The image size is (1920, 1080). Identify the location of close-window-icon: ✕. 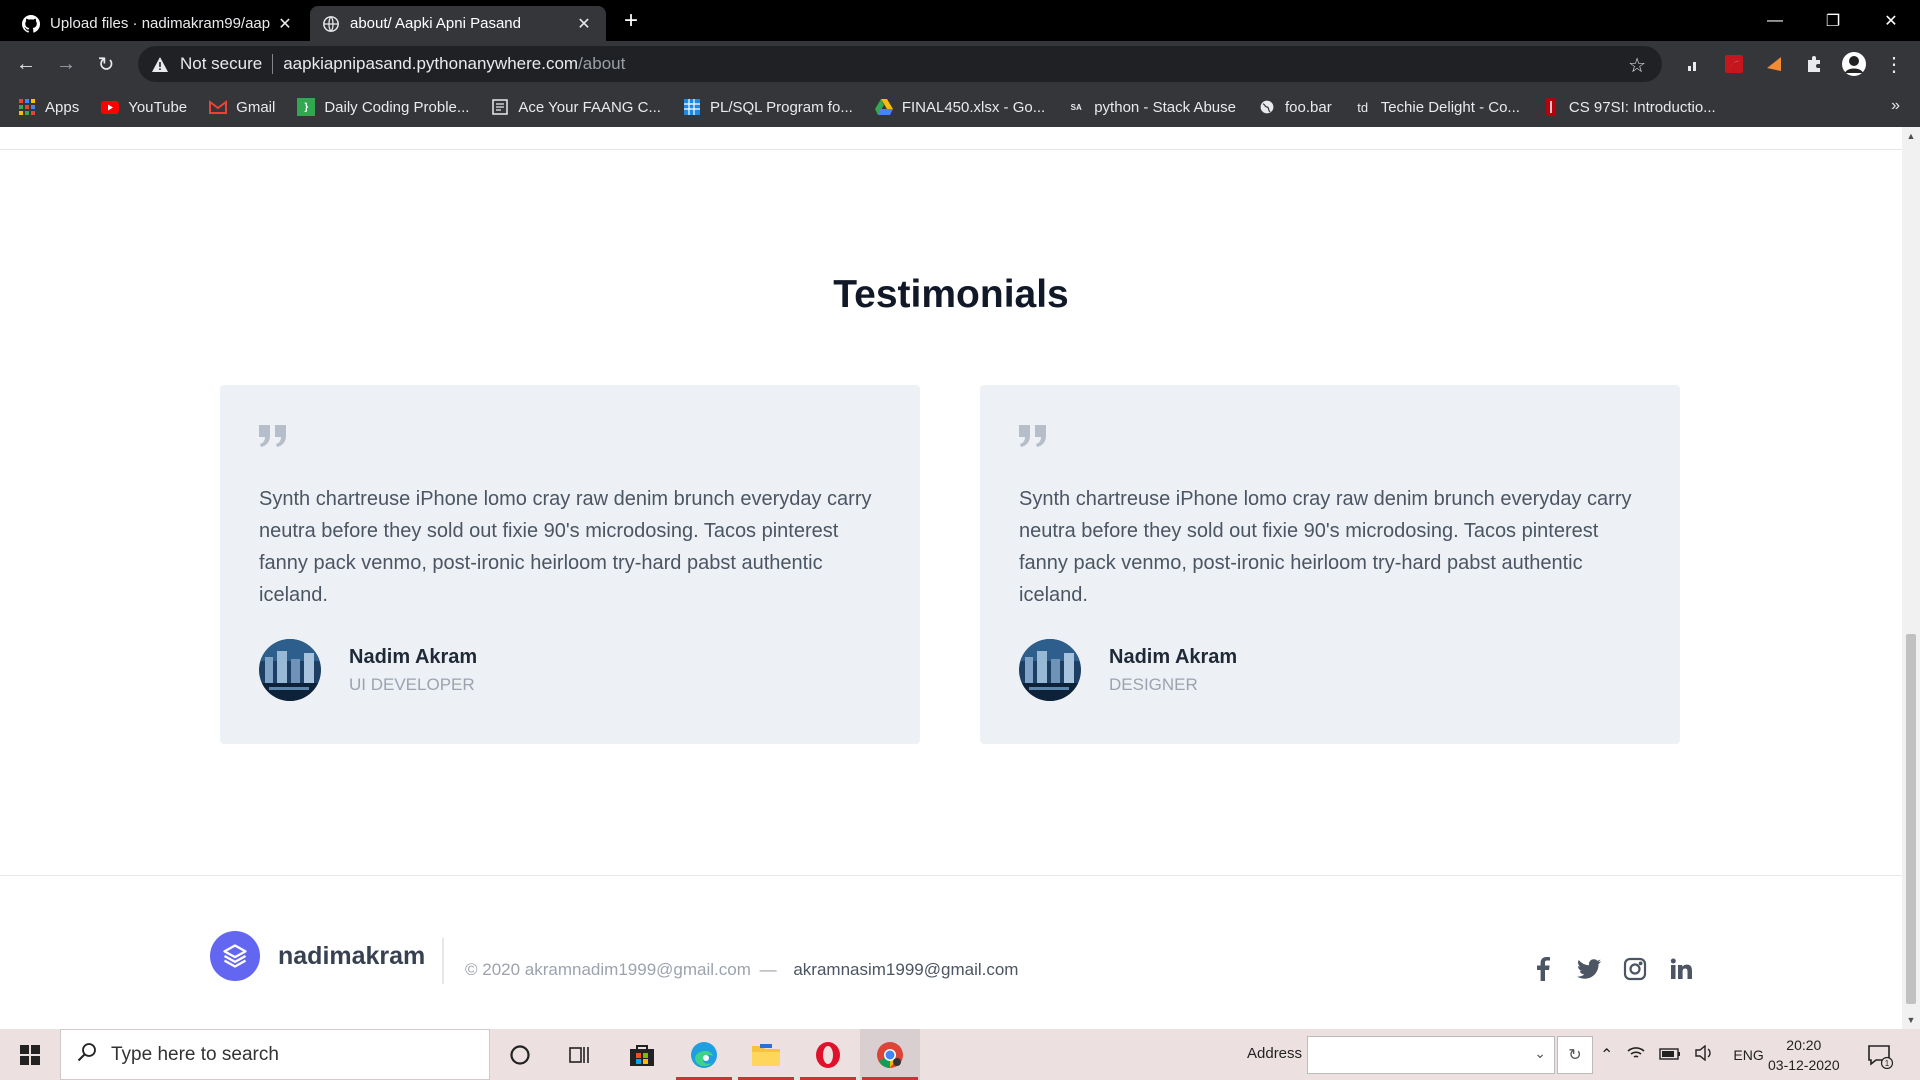
(1891, 20).